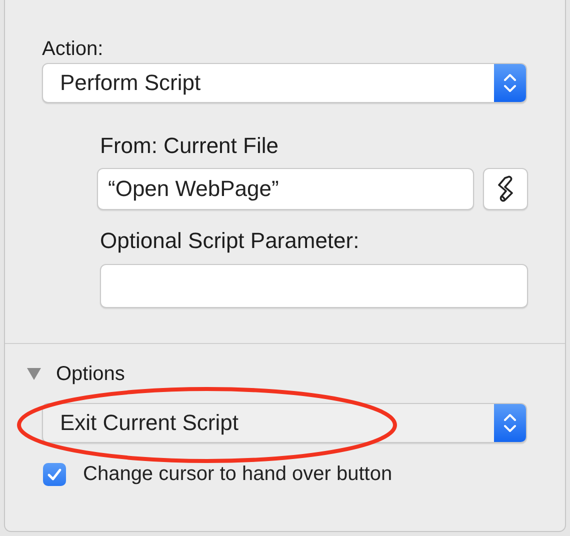  Describe the element at coordinates (34, 374) in the screenshot. I see `disclosure-triangle-icon` at that location.